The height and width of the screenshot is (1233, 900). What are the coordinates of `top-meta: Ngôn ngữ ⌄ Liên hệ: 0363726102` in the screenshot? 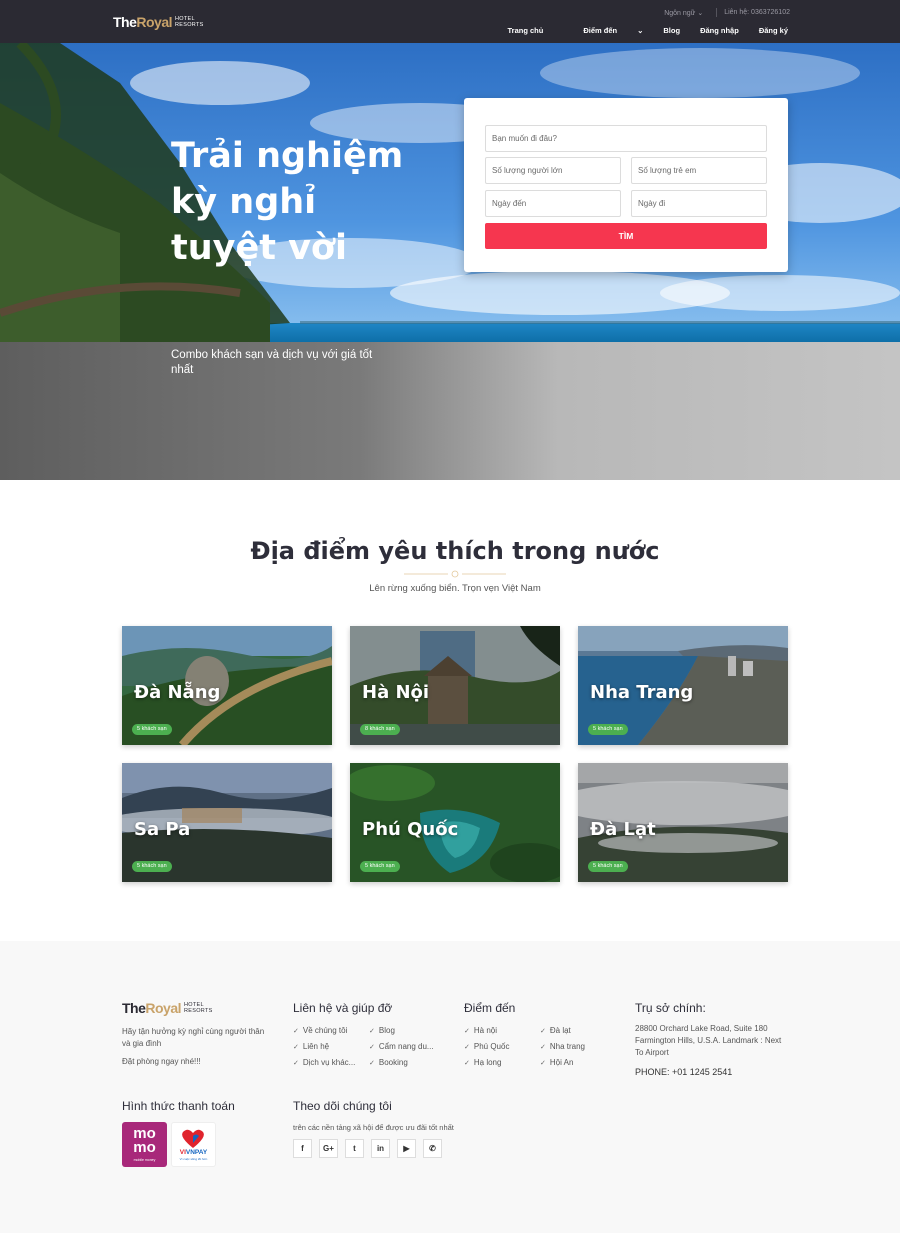 It's located at (727, 12).